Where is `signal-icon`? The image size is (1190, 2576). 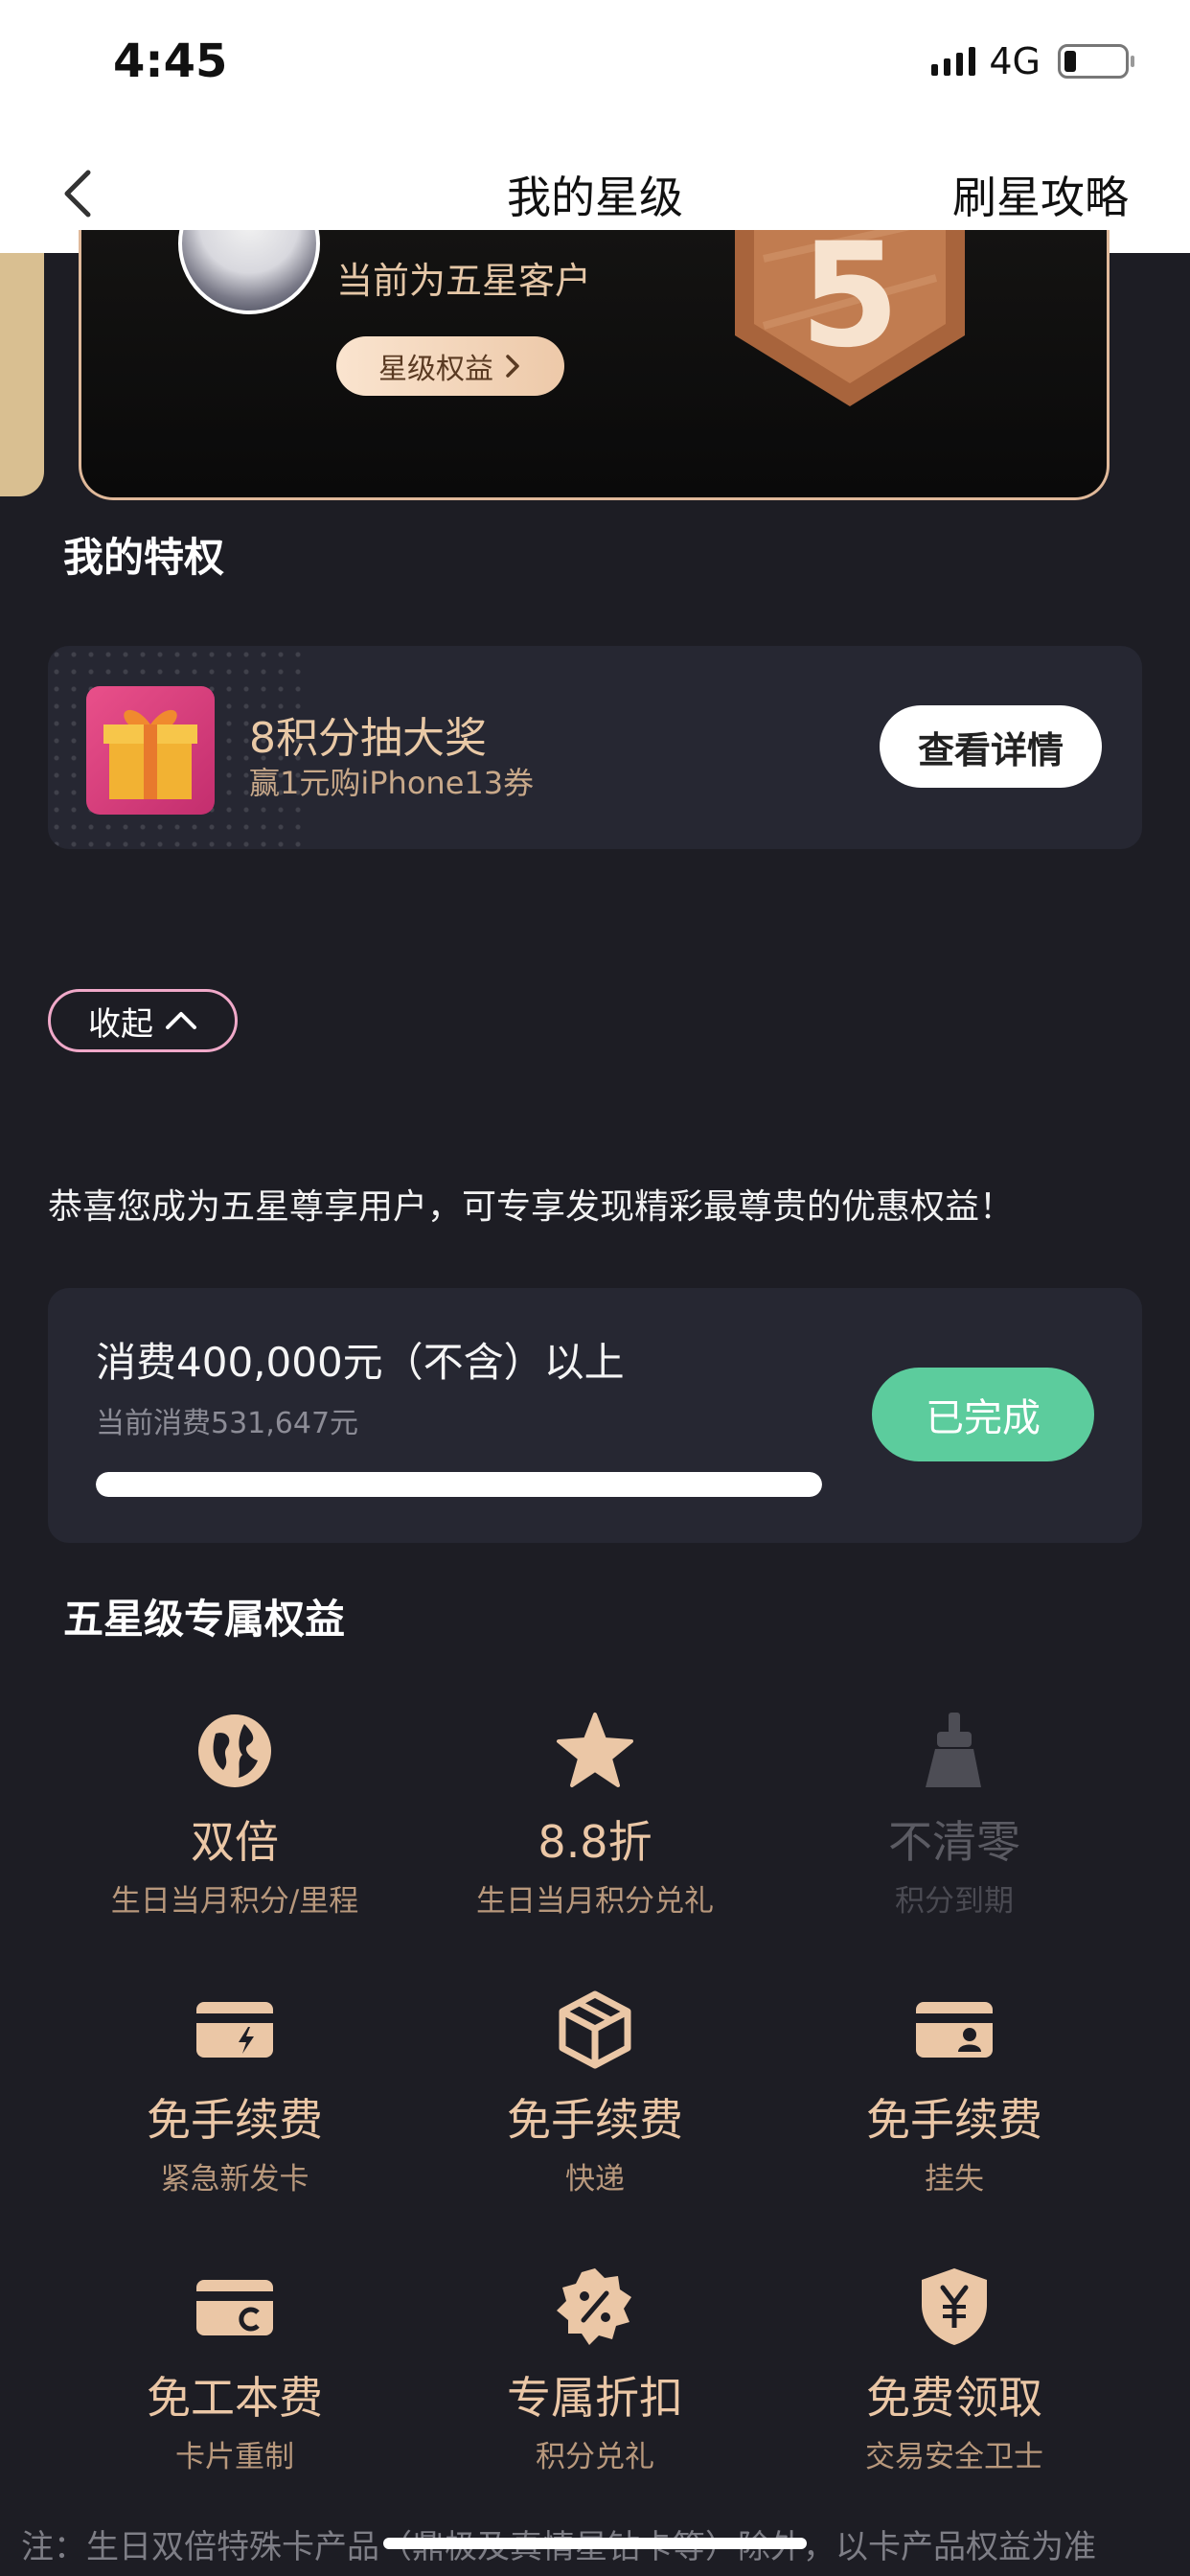 signal-icon is located at coordinates (953, 62).